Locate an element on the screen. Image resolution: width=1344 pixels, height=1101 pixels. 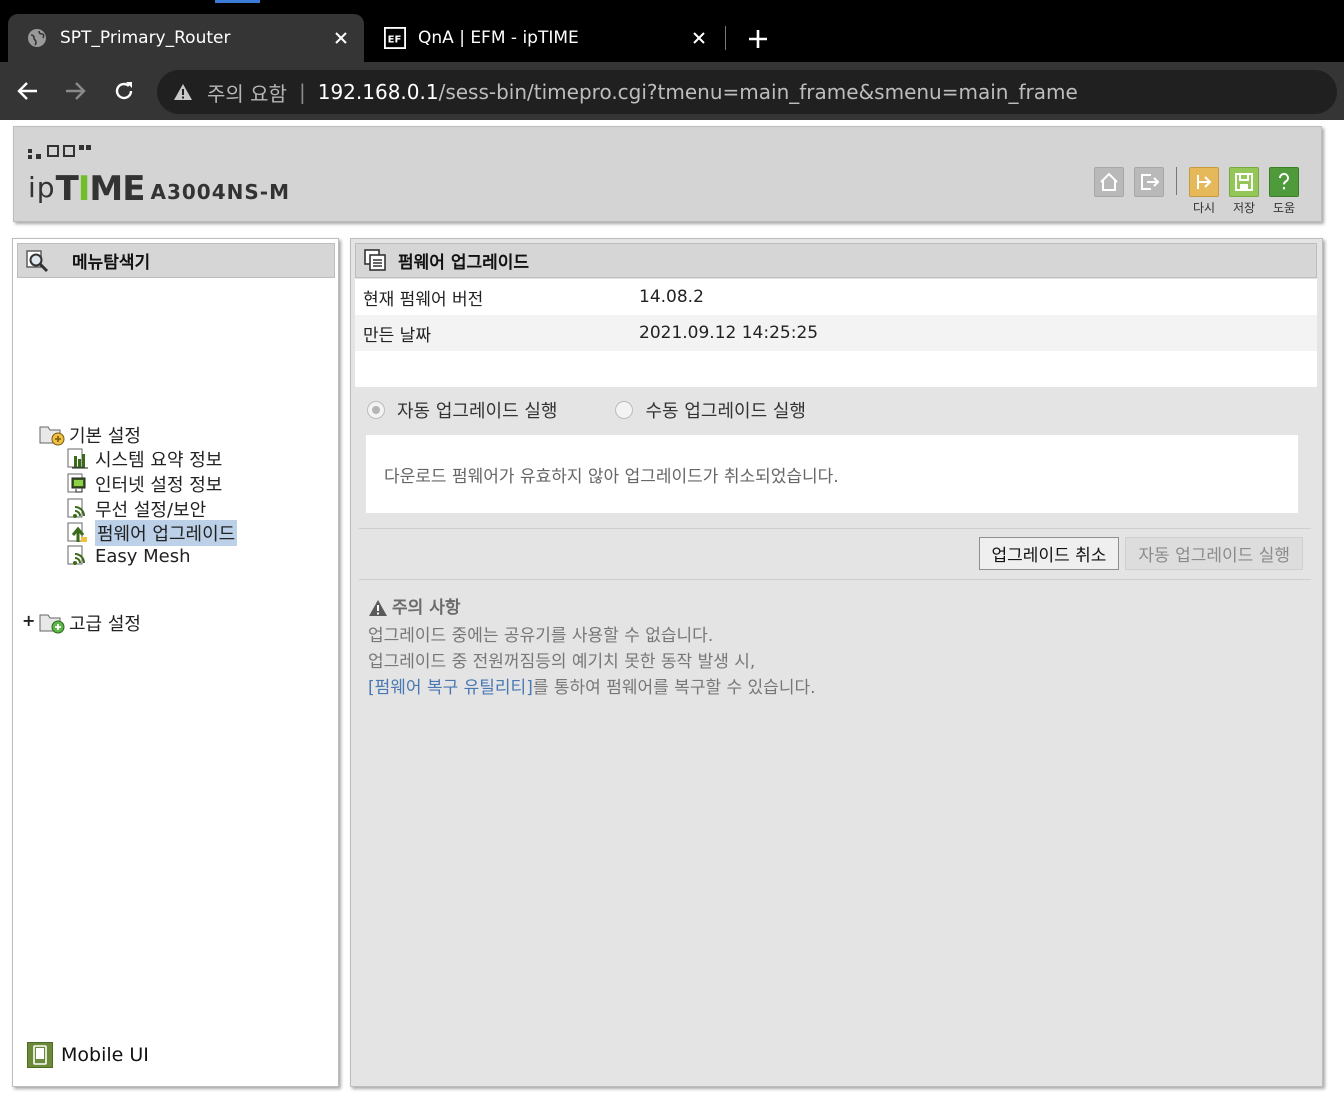
new-tab-icon is located at coordinates (758, 39).